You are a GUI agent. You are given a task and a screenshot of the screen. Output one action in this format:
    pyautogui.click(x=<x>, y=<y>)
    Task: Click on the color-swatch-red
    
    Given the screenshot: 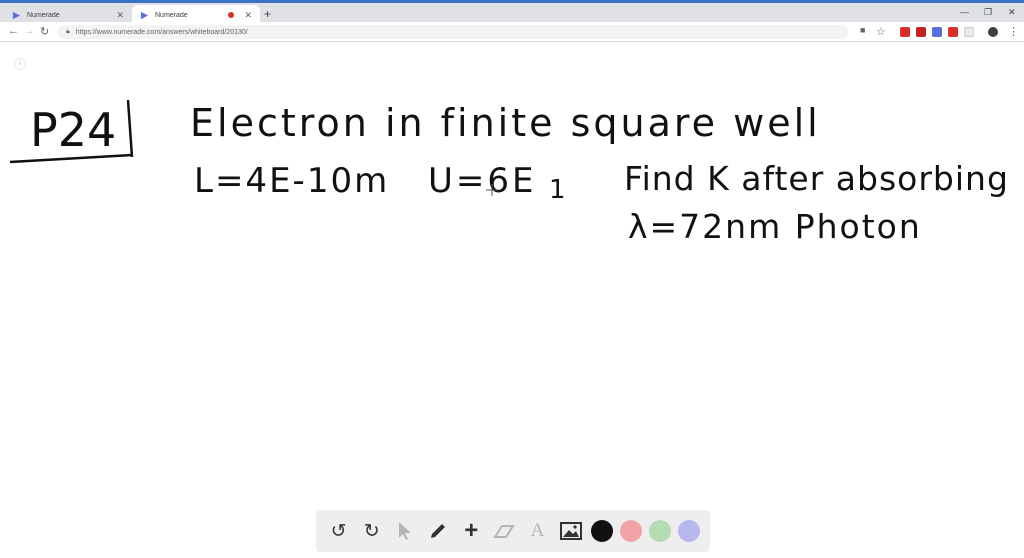 What is the action you would take?
    pyautogui.click(x=630, y=531)
    